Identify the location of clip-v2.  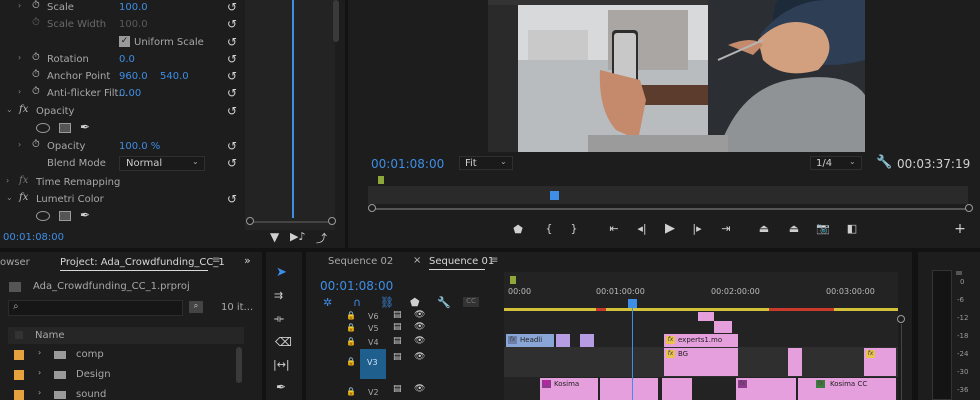
(677, 389).